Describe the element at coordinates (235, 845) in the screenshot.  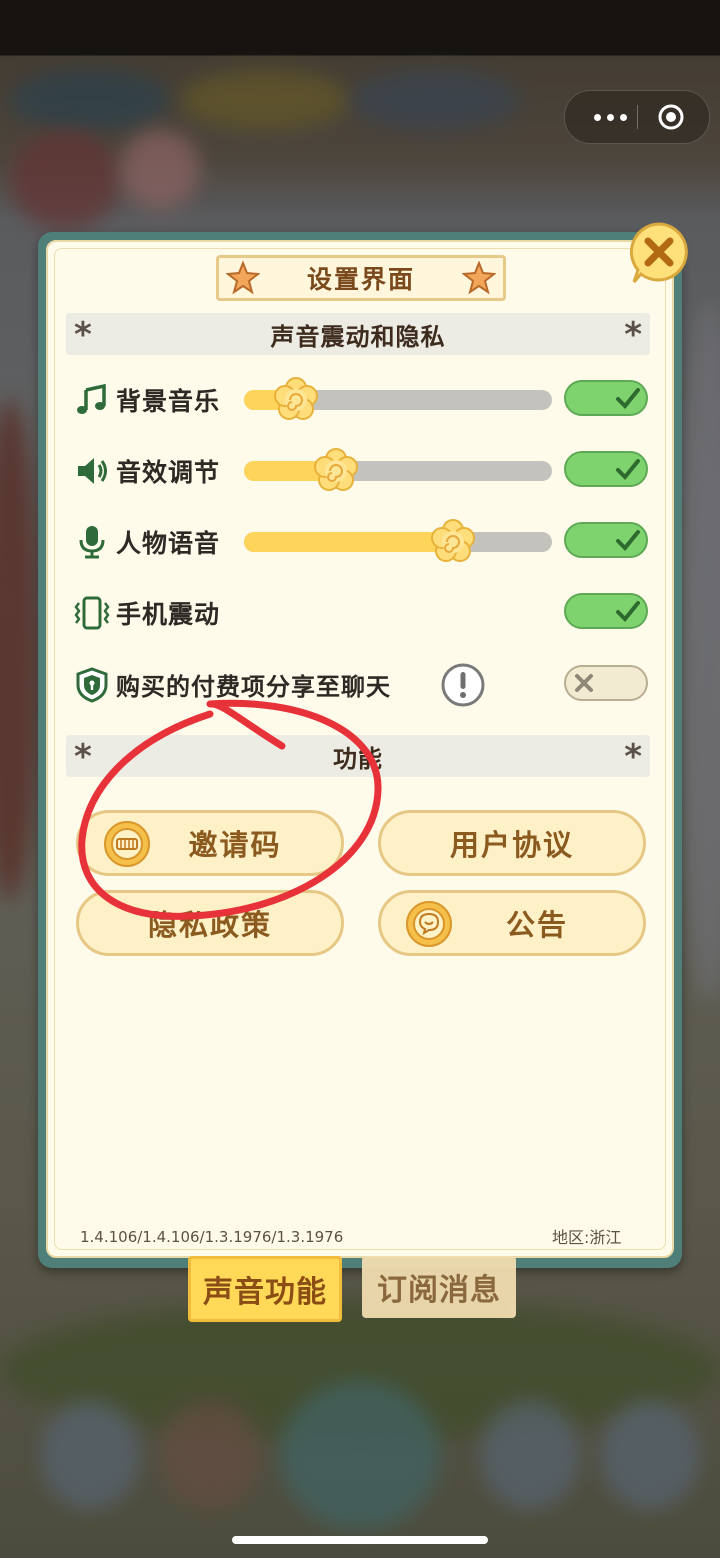
I see `invite-code-label: 邀请码` at that location.